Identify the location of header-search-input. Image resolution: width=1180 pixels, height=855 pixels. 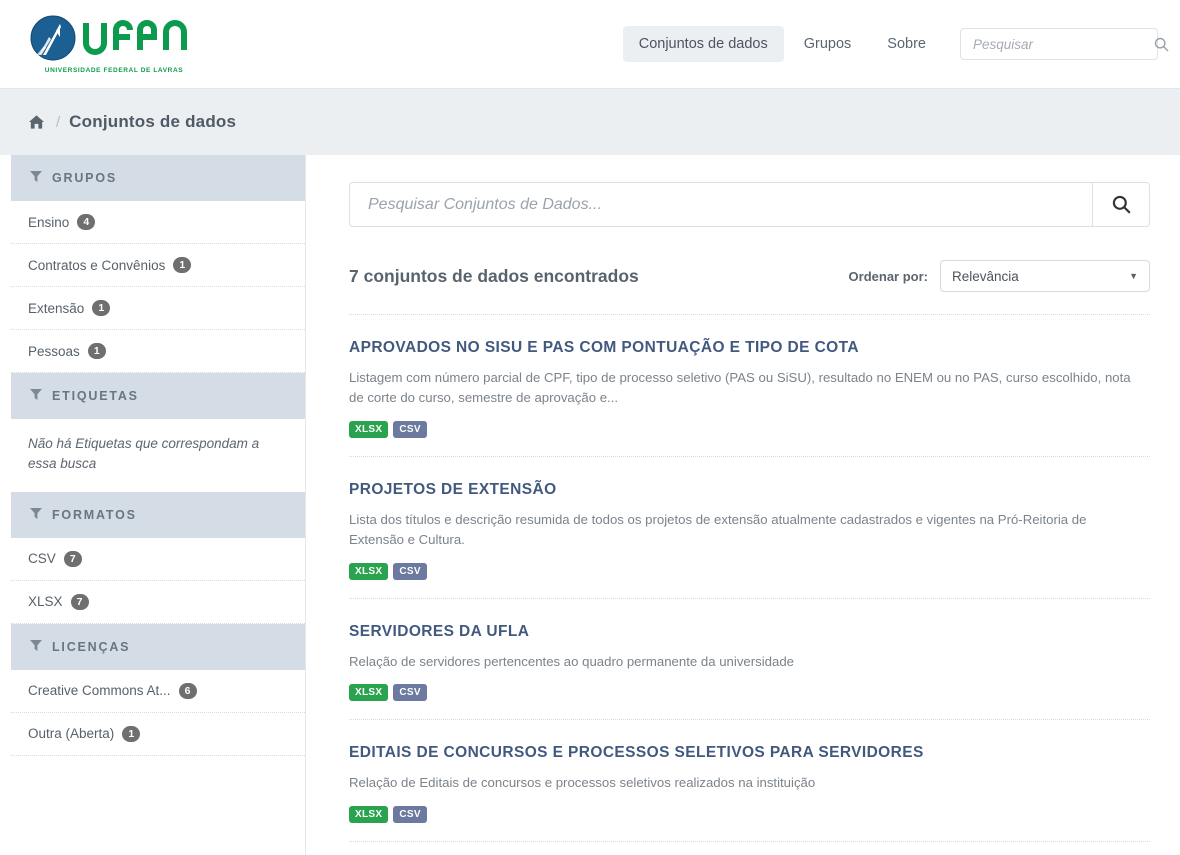
(1062, 44).